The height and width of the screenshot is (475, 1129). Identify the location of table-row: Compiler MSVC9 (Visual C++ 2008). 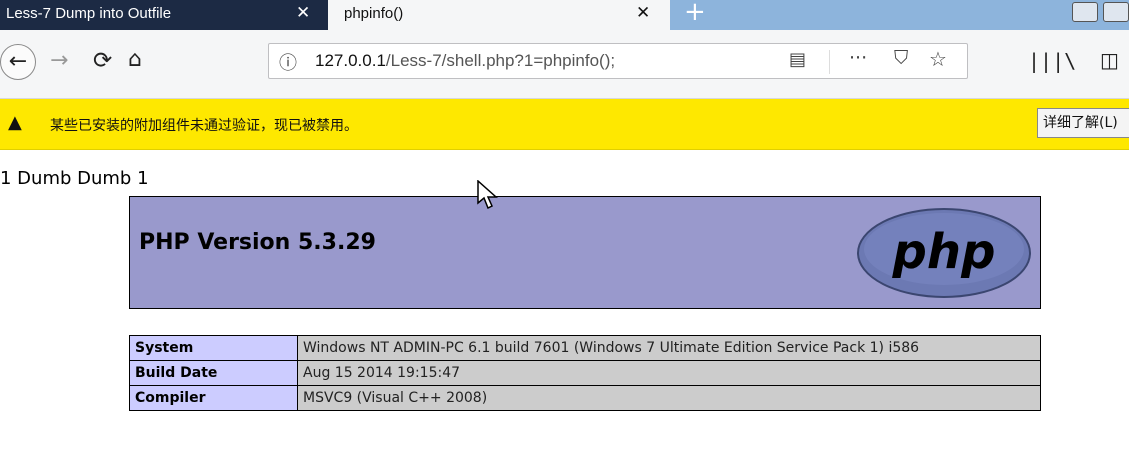
(585, 398).